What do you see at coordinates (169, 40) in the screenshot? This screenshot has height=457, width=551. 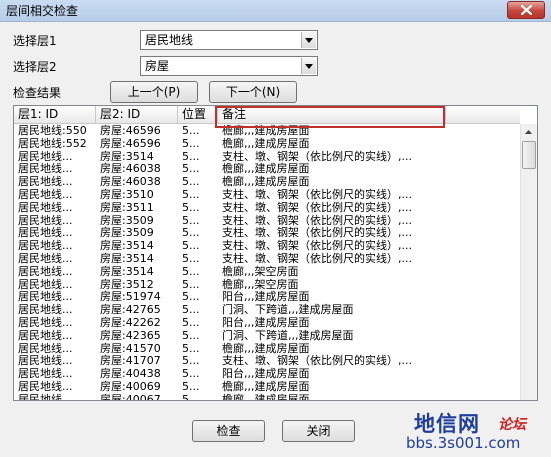 I see `layer1-selected-value: 居民地线` at bounding box center [169, 40].